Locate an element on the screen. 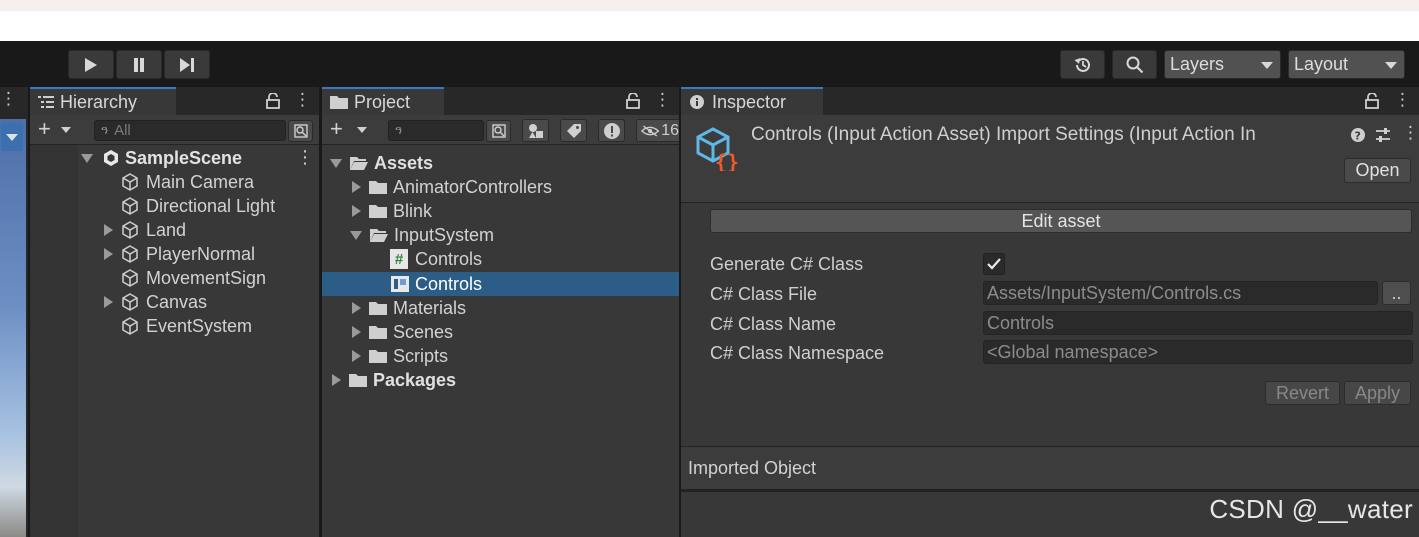 The width and height of the screenshot is (1419, 537). hierarchy-item-label: Directional Light is located at coordinates (211, 205).